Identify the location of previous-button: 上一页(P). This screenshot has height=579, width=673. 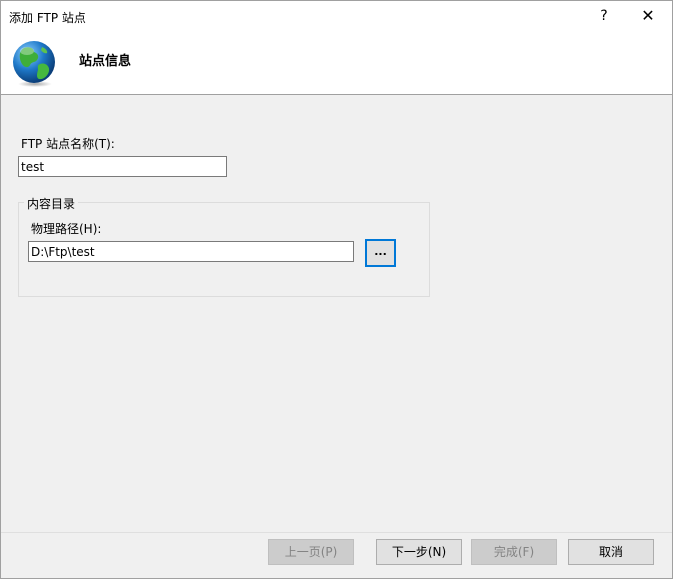
(311, 552).